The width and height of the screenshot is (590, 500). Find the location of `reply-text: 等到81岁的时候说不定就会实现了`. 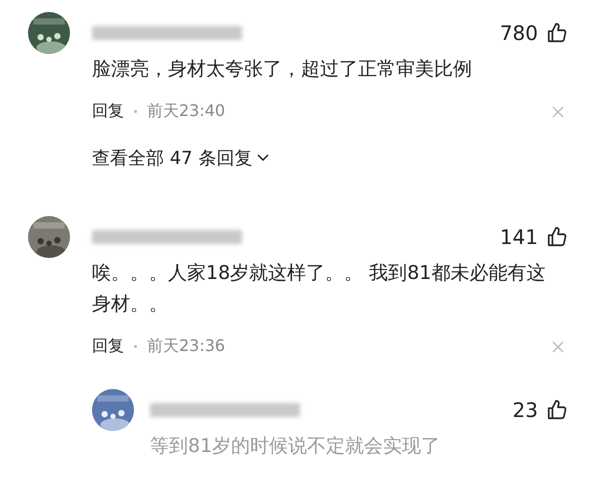

reply-text: 等到81岁的时候说不定就会实现了 is located at coordinates (296, 446).